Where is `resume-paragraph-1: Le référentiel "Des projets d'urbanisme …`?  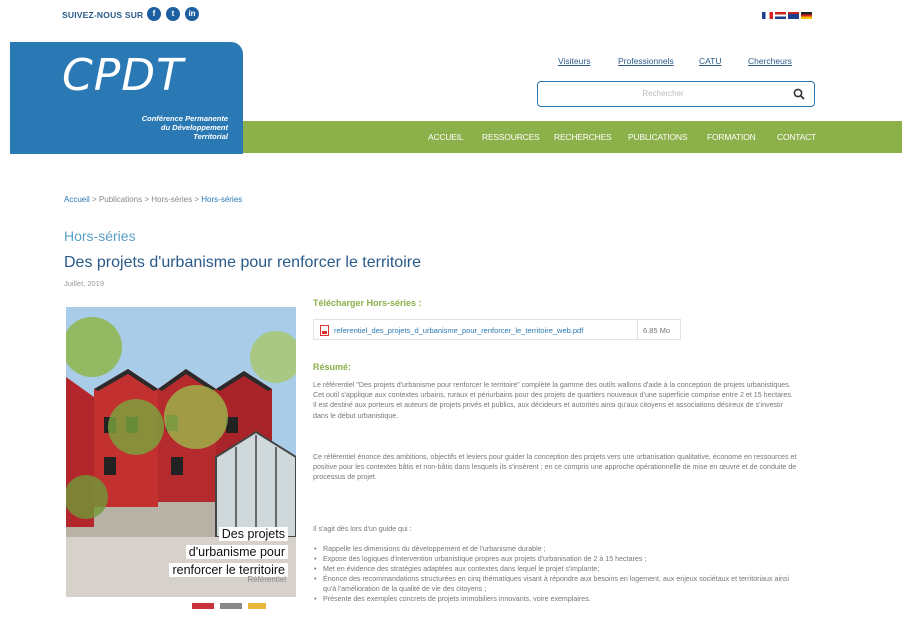 resume-paragraph-1: Le référentiel "Des projets d'urbanisme … is located at coordinates (553, 400).